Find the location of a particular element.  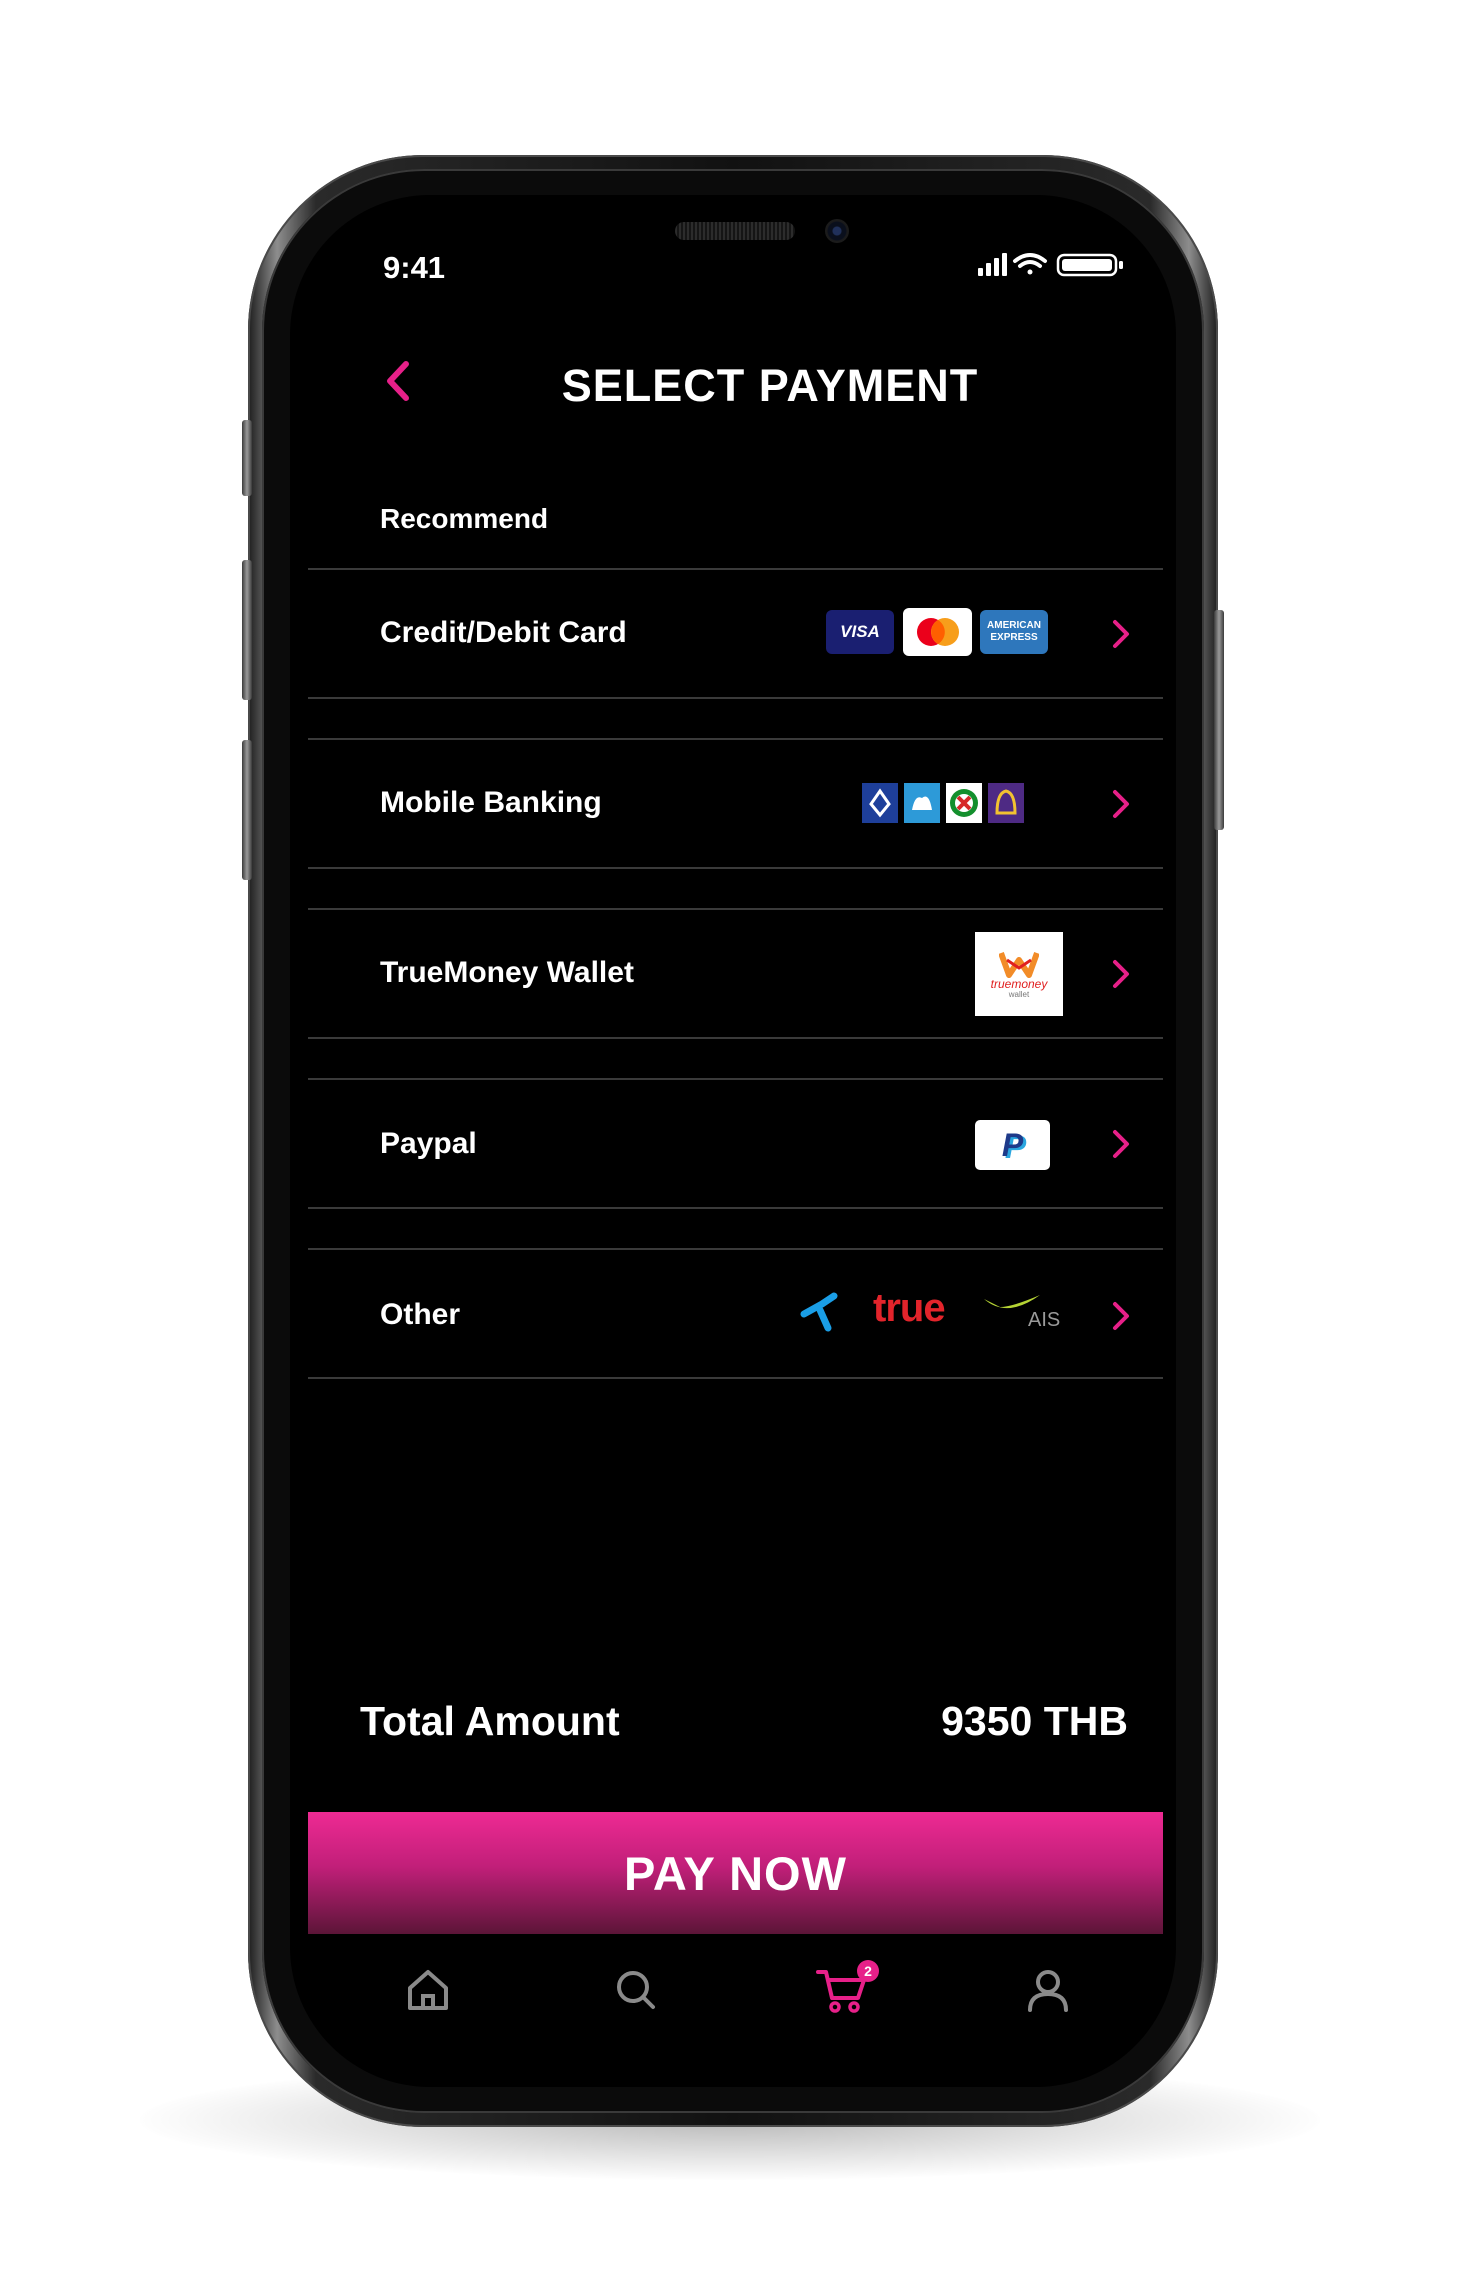

row-label: TrueMoney Wallet is located at coordinates (507, 972).